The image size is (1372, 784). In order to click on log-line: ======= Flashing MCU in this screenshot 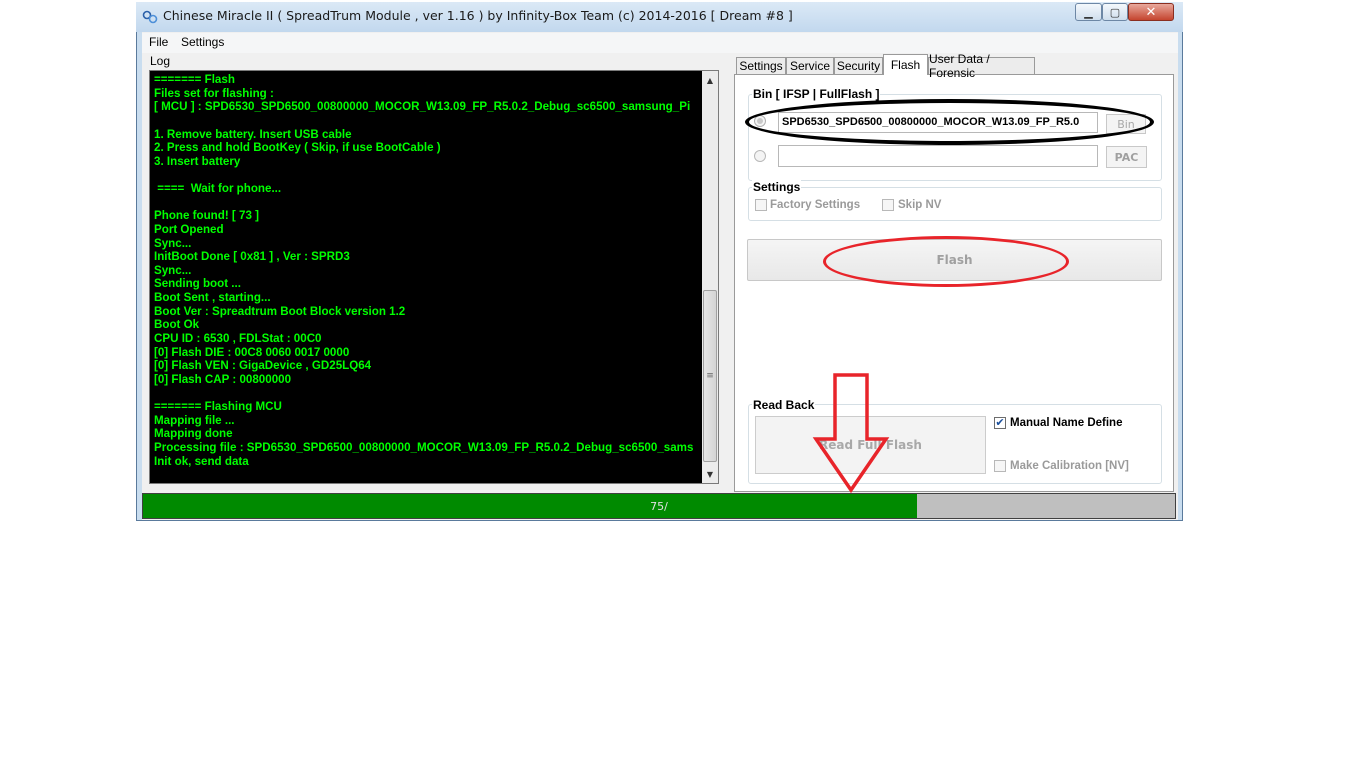, I will do `click(218, 406)`.